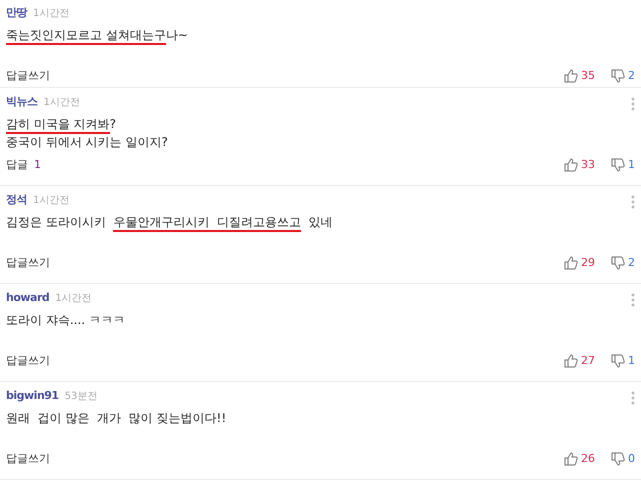 The width and height of the screenshot is (641, 484). What do you see at coordinates (28, 297) in the screenshot?
I see `author-name: howard` at bounding box center [28, 297].